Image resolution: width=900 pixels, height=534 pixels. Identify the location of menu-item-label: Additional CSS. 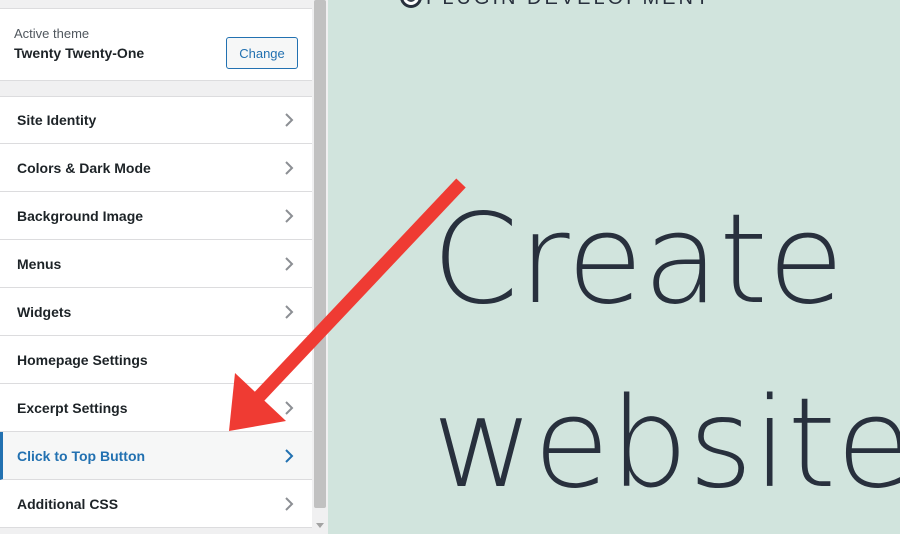
(68, 503).